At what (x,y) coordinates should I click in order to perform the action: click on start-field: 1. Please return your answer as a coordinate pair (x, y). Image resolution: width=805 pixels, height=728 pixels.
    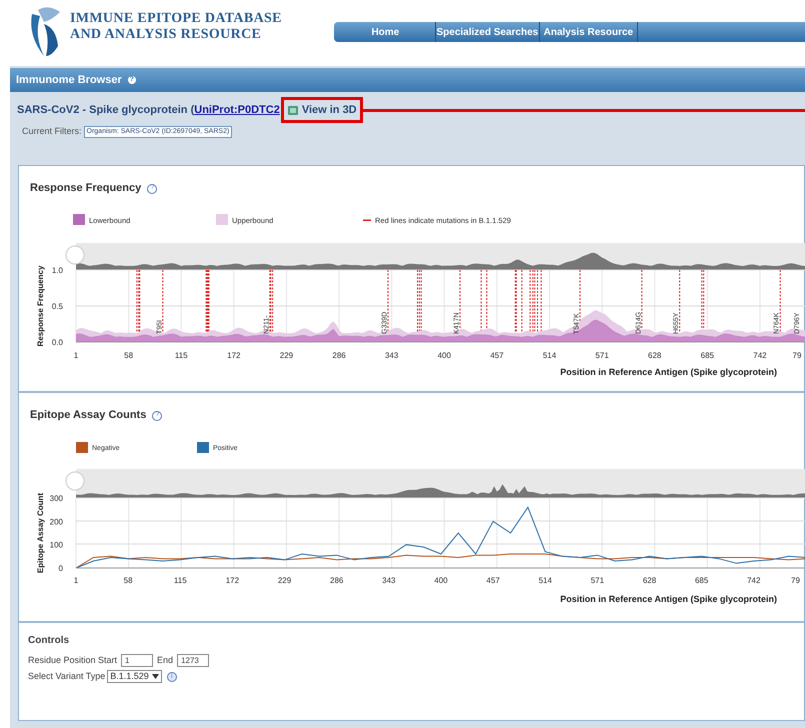
    Looking at the image, I should click on (137, 660).